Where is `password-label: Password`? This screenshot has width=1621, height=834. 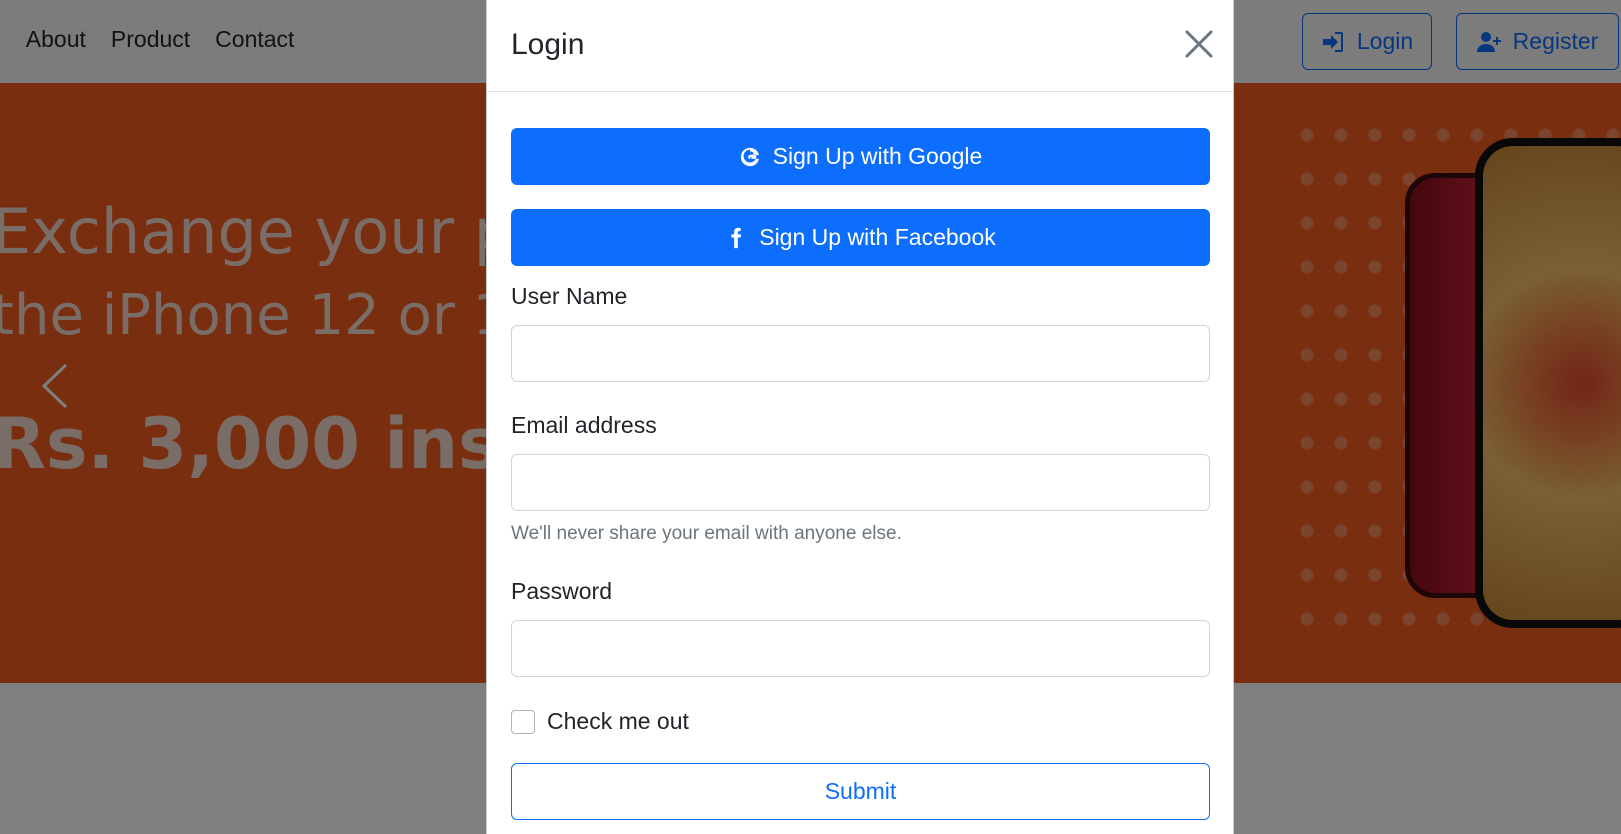
password-label: Password is located at coordinates (561, 591).